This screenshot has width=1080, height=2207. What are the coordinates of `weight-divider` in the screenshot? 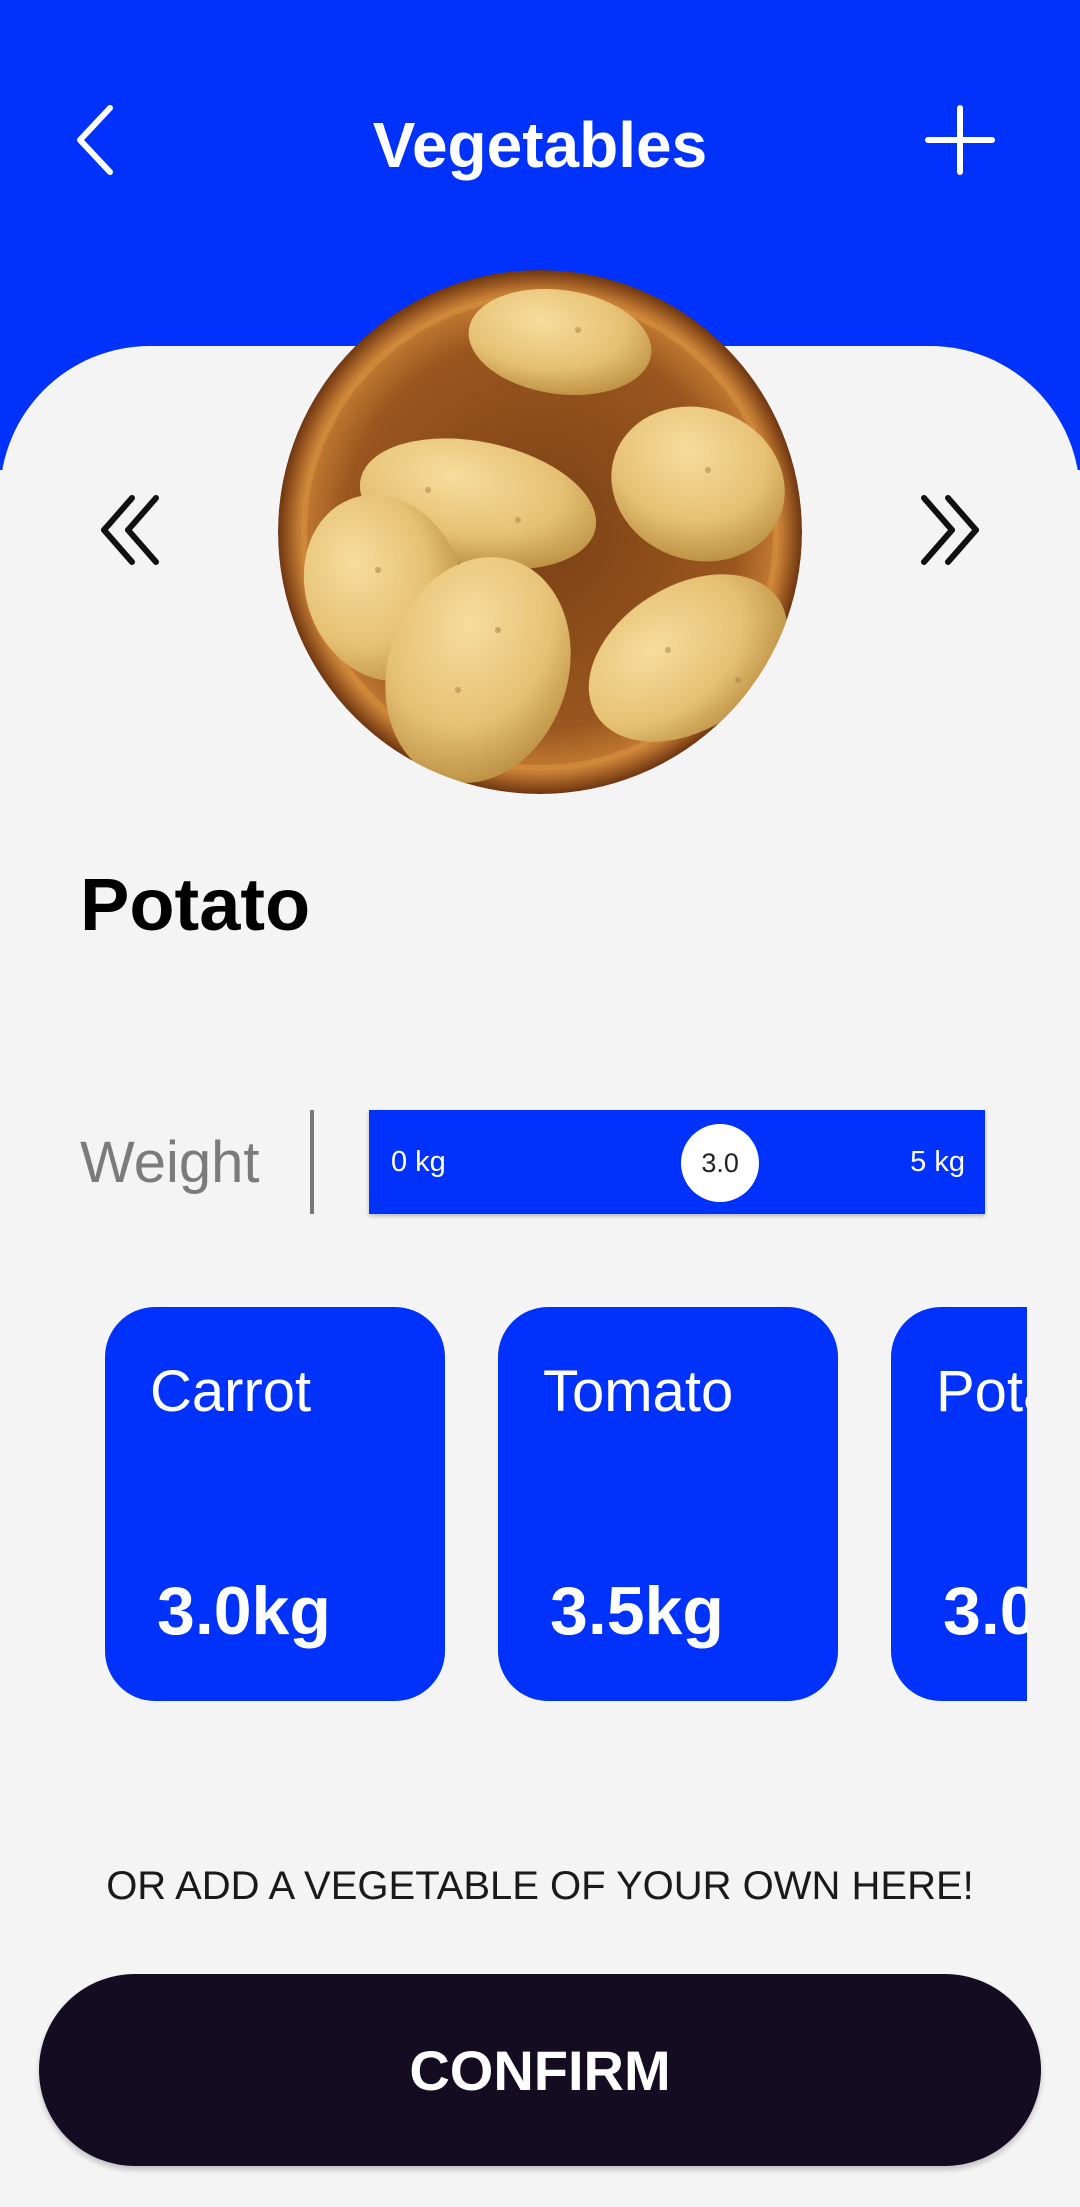 It's located at (312, 1162).